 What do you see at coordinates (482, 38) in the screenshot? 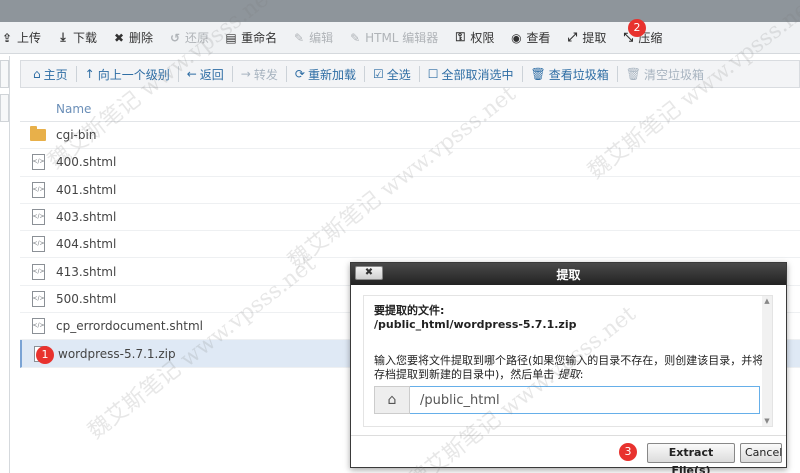
I see `toolbar-label: 权限` at bounding box center [482, 38].